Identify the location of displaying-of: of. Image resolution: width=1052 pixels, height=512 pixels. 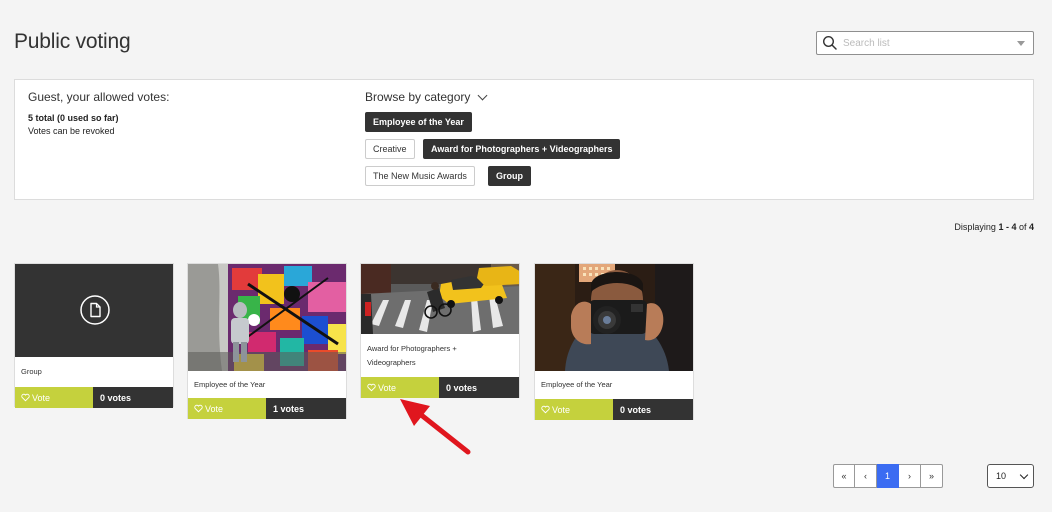
(1022, 227).